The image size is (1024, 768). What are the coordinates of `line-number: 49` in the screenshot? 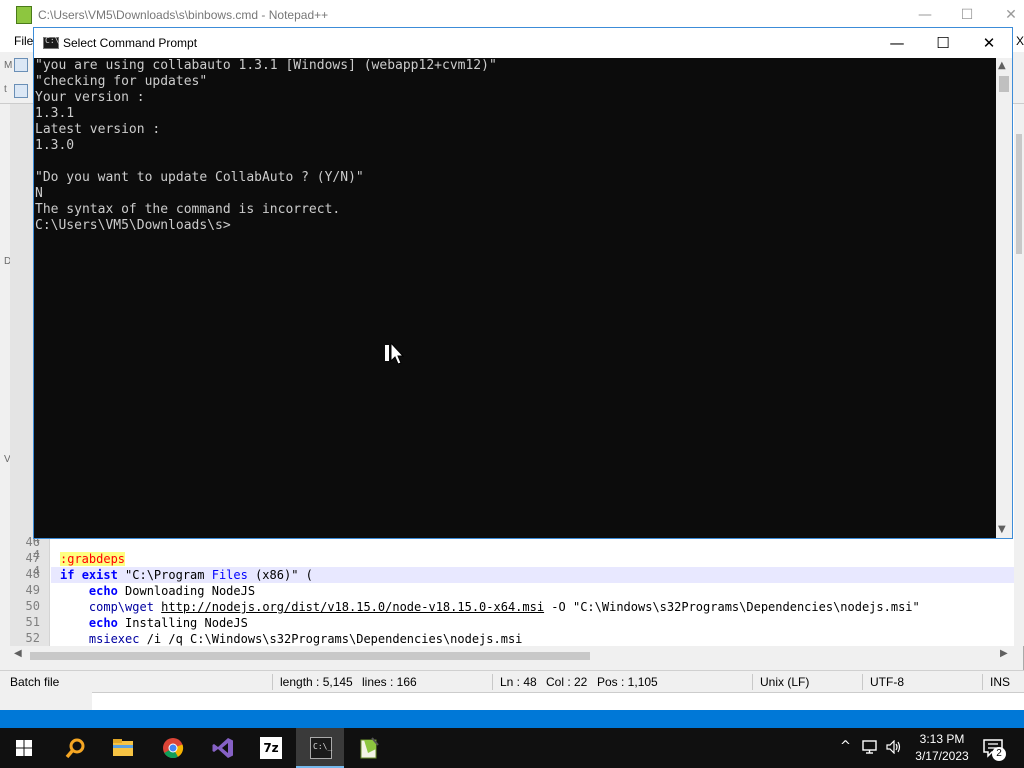 It's located at (32, 590).